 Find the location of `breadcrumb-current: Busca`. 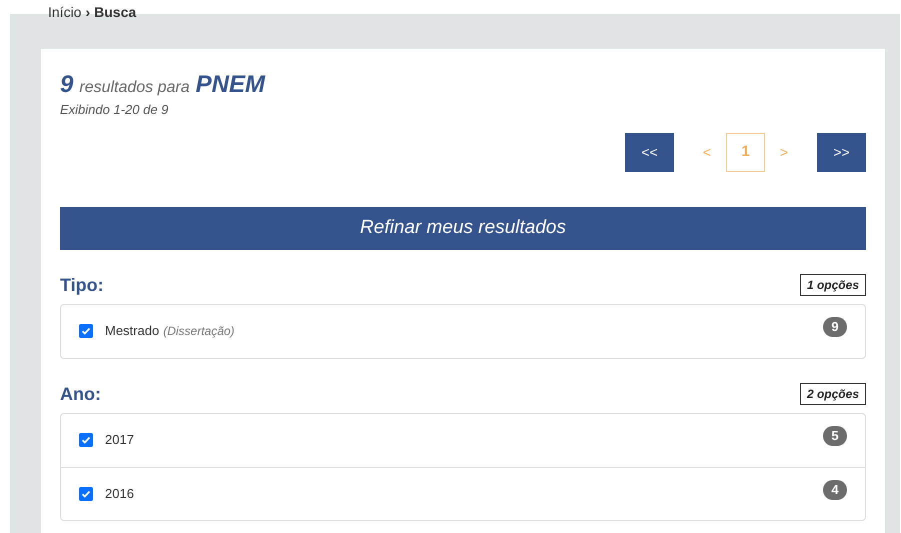

breadcrumb-current: Busca is located at coordinates (115, 12).